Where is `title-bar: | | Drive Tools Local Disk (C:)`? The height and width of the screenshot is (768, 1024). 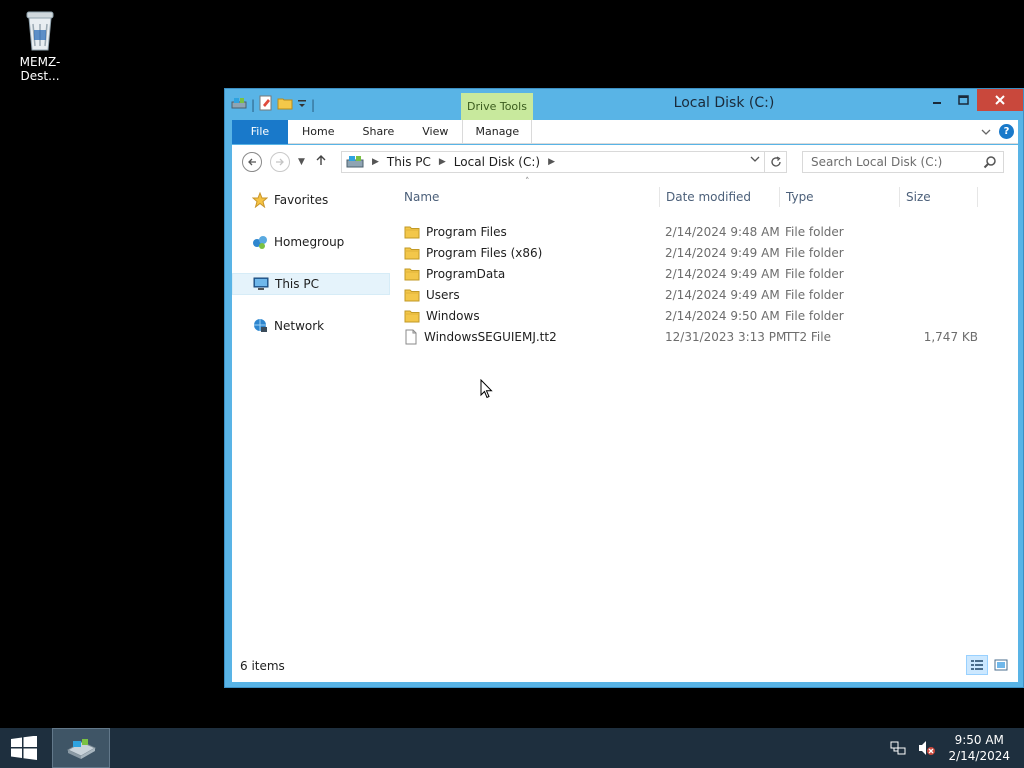 title-bar: | | Drive Tools Local Disk (C:) is located at coordinates (624, 105).